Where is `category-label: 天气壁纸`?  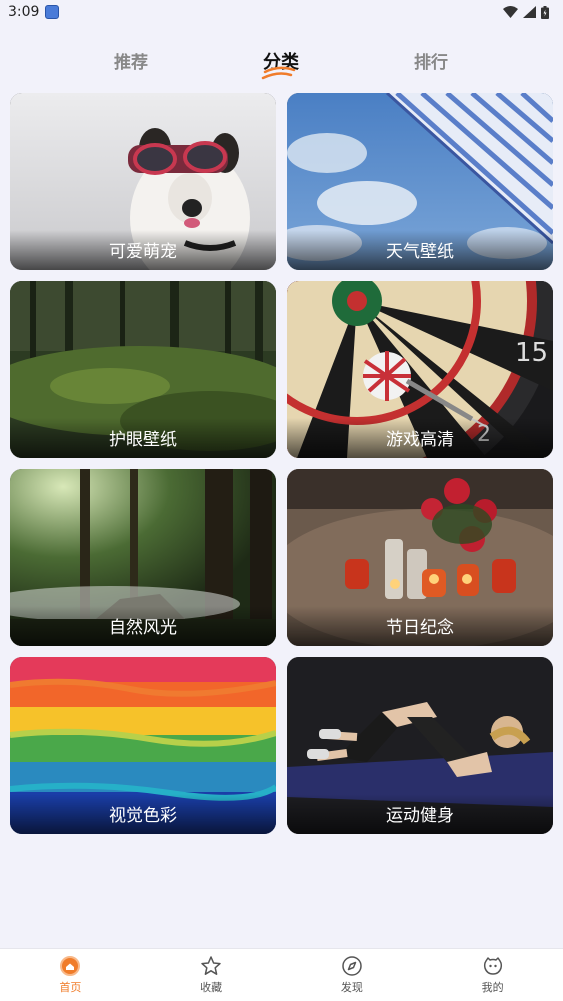
category-label: 天气壁纸 is located at coordinates (420, 252).